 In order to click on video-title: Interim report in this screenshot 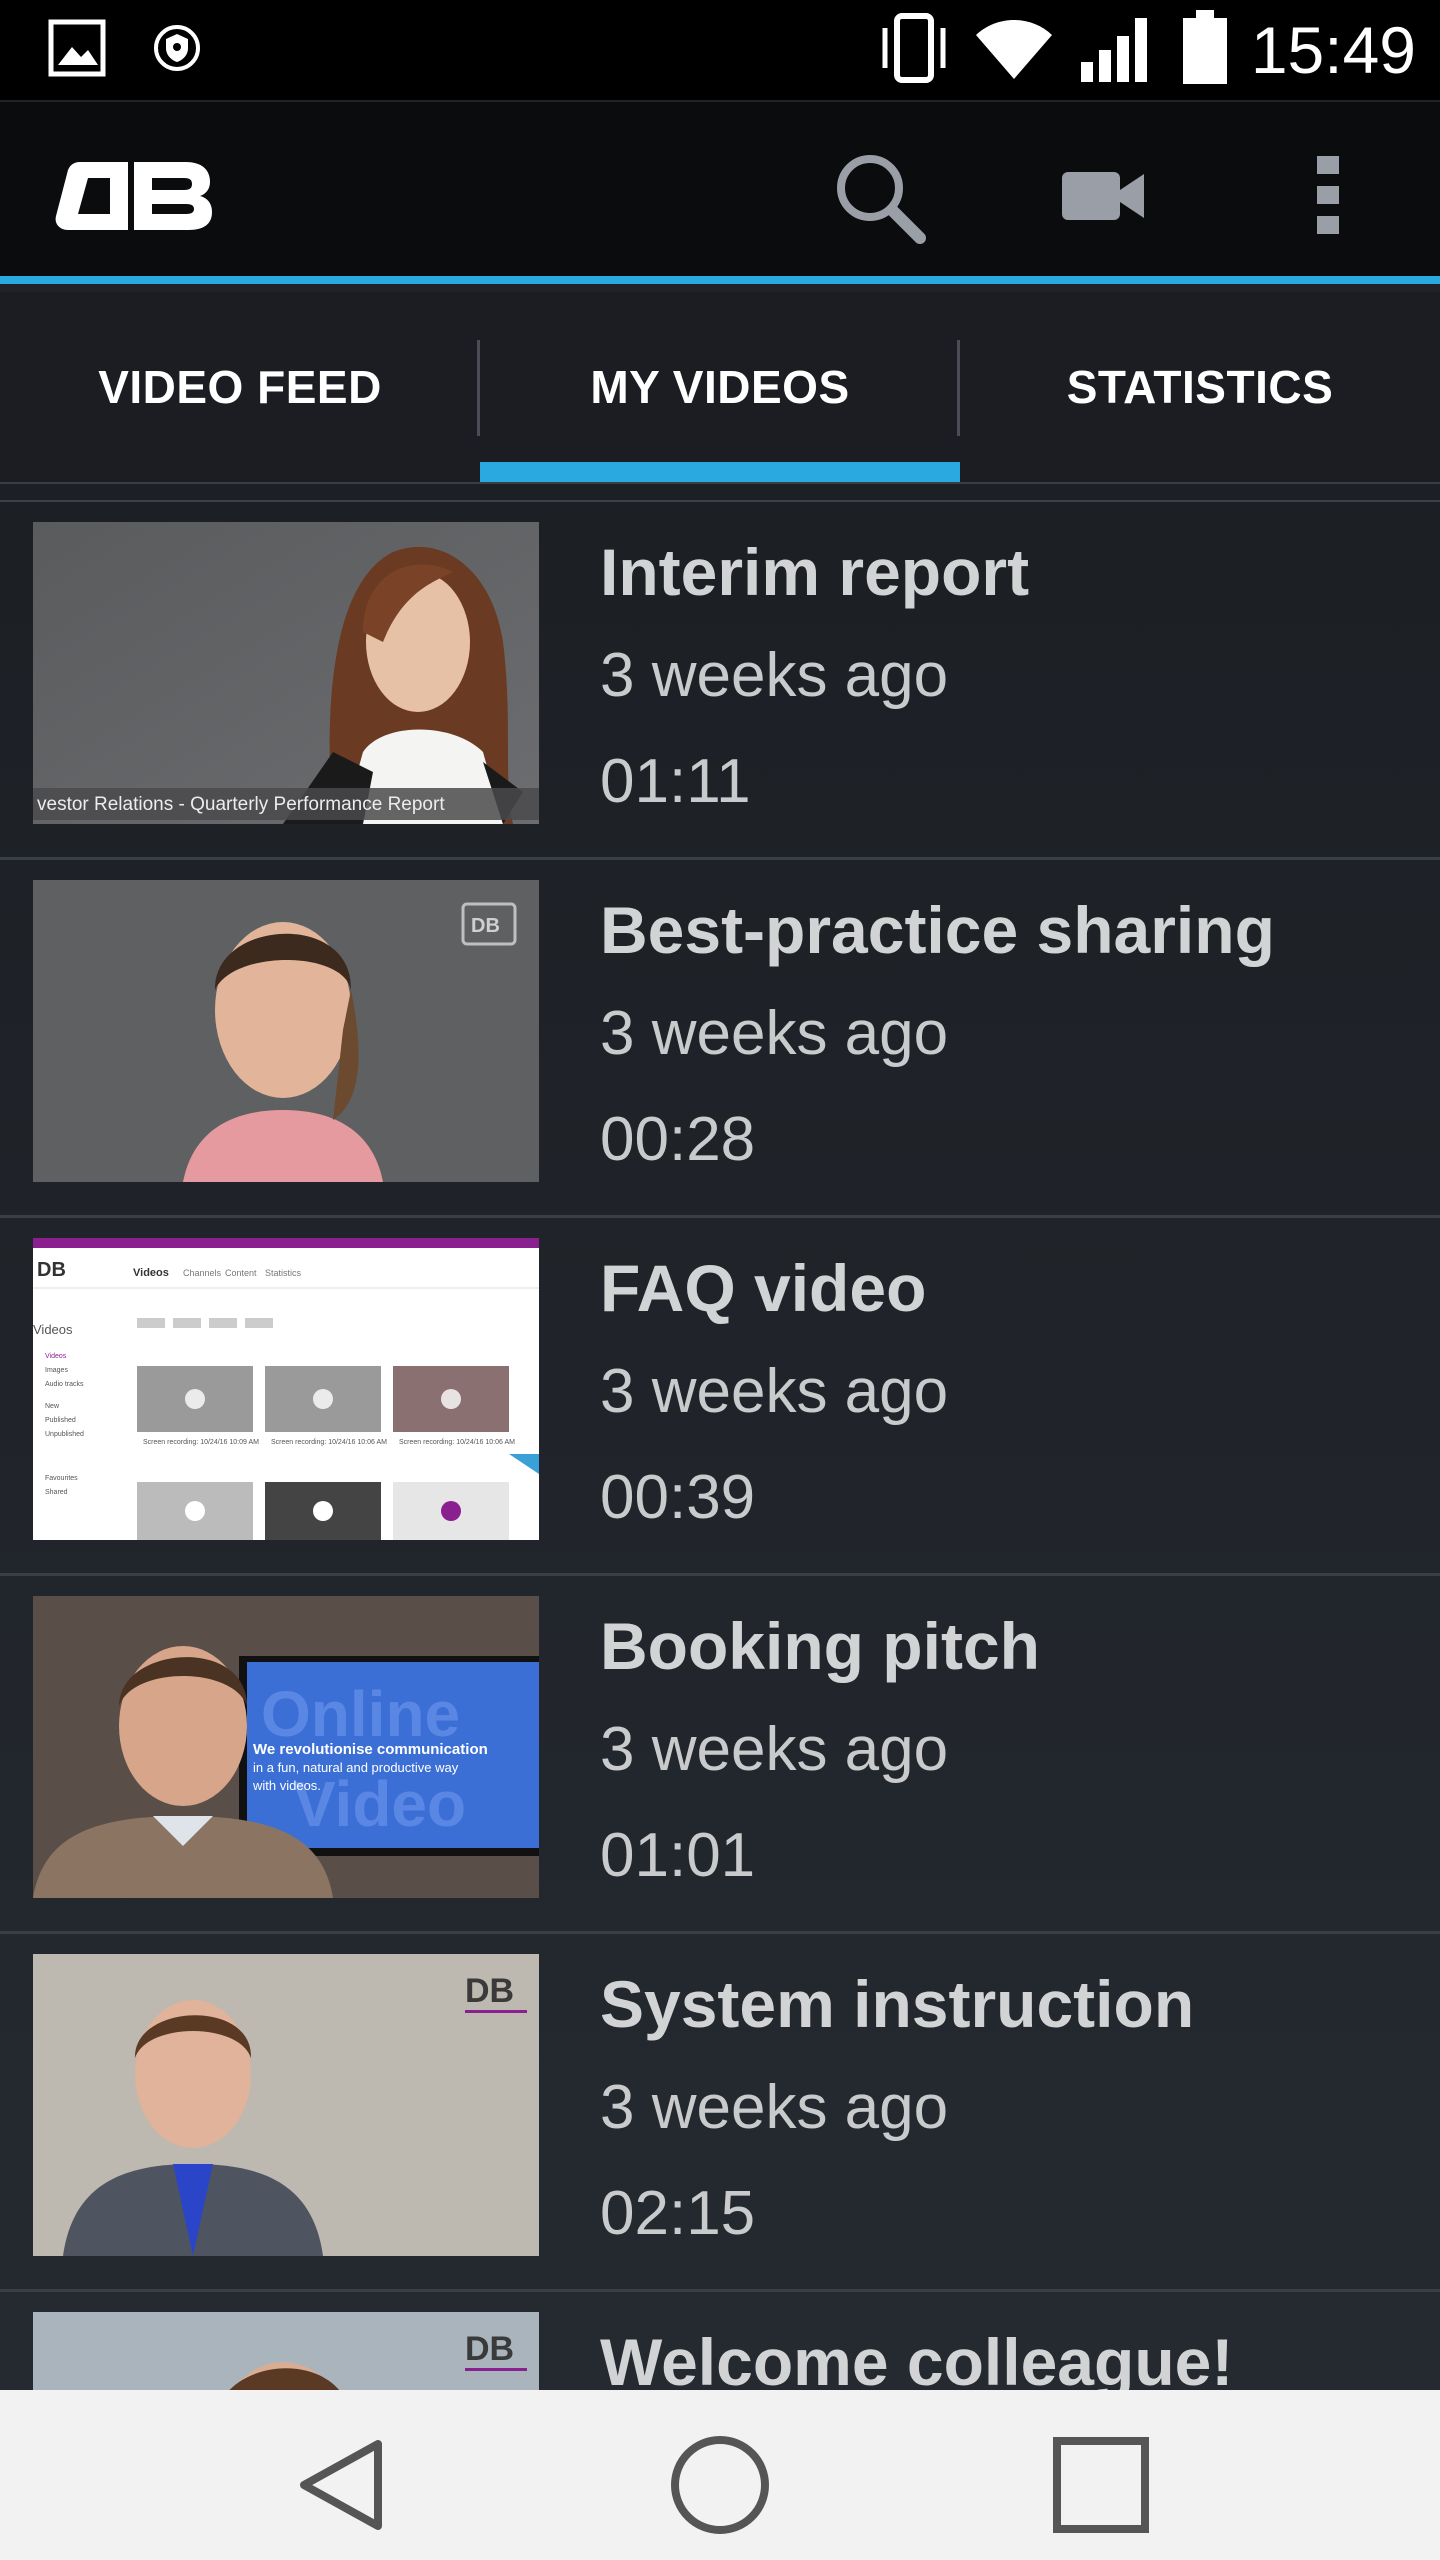, I will do `click(815, 572)`.